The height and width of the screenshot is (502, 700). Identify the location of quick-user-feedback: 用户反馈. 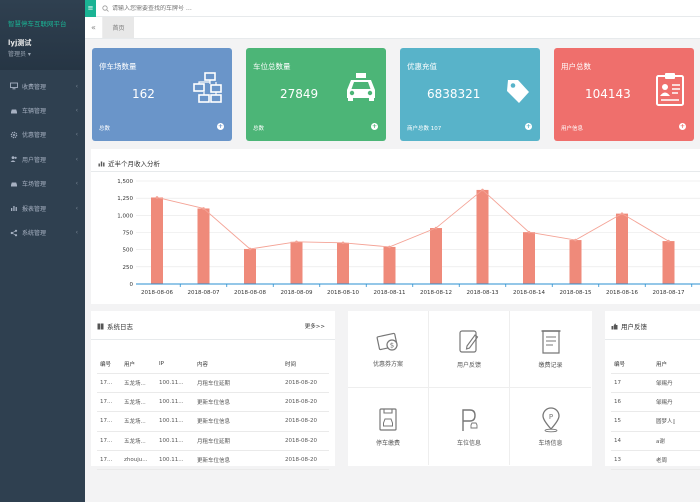
(469, 349).